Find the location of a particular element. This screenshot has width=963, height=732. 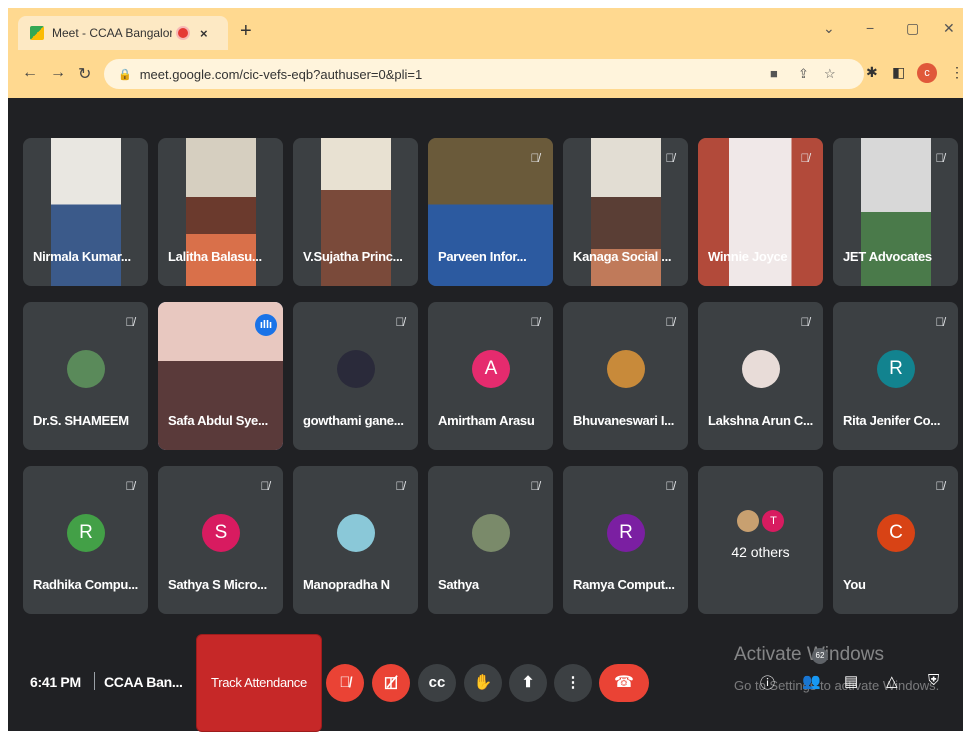

lock-icon: 🔒 is located at coordinates (125, 74).